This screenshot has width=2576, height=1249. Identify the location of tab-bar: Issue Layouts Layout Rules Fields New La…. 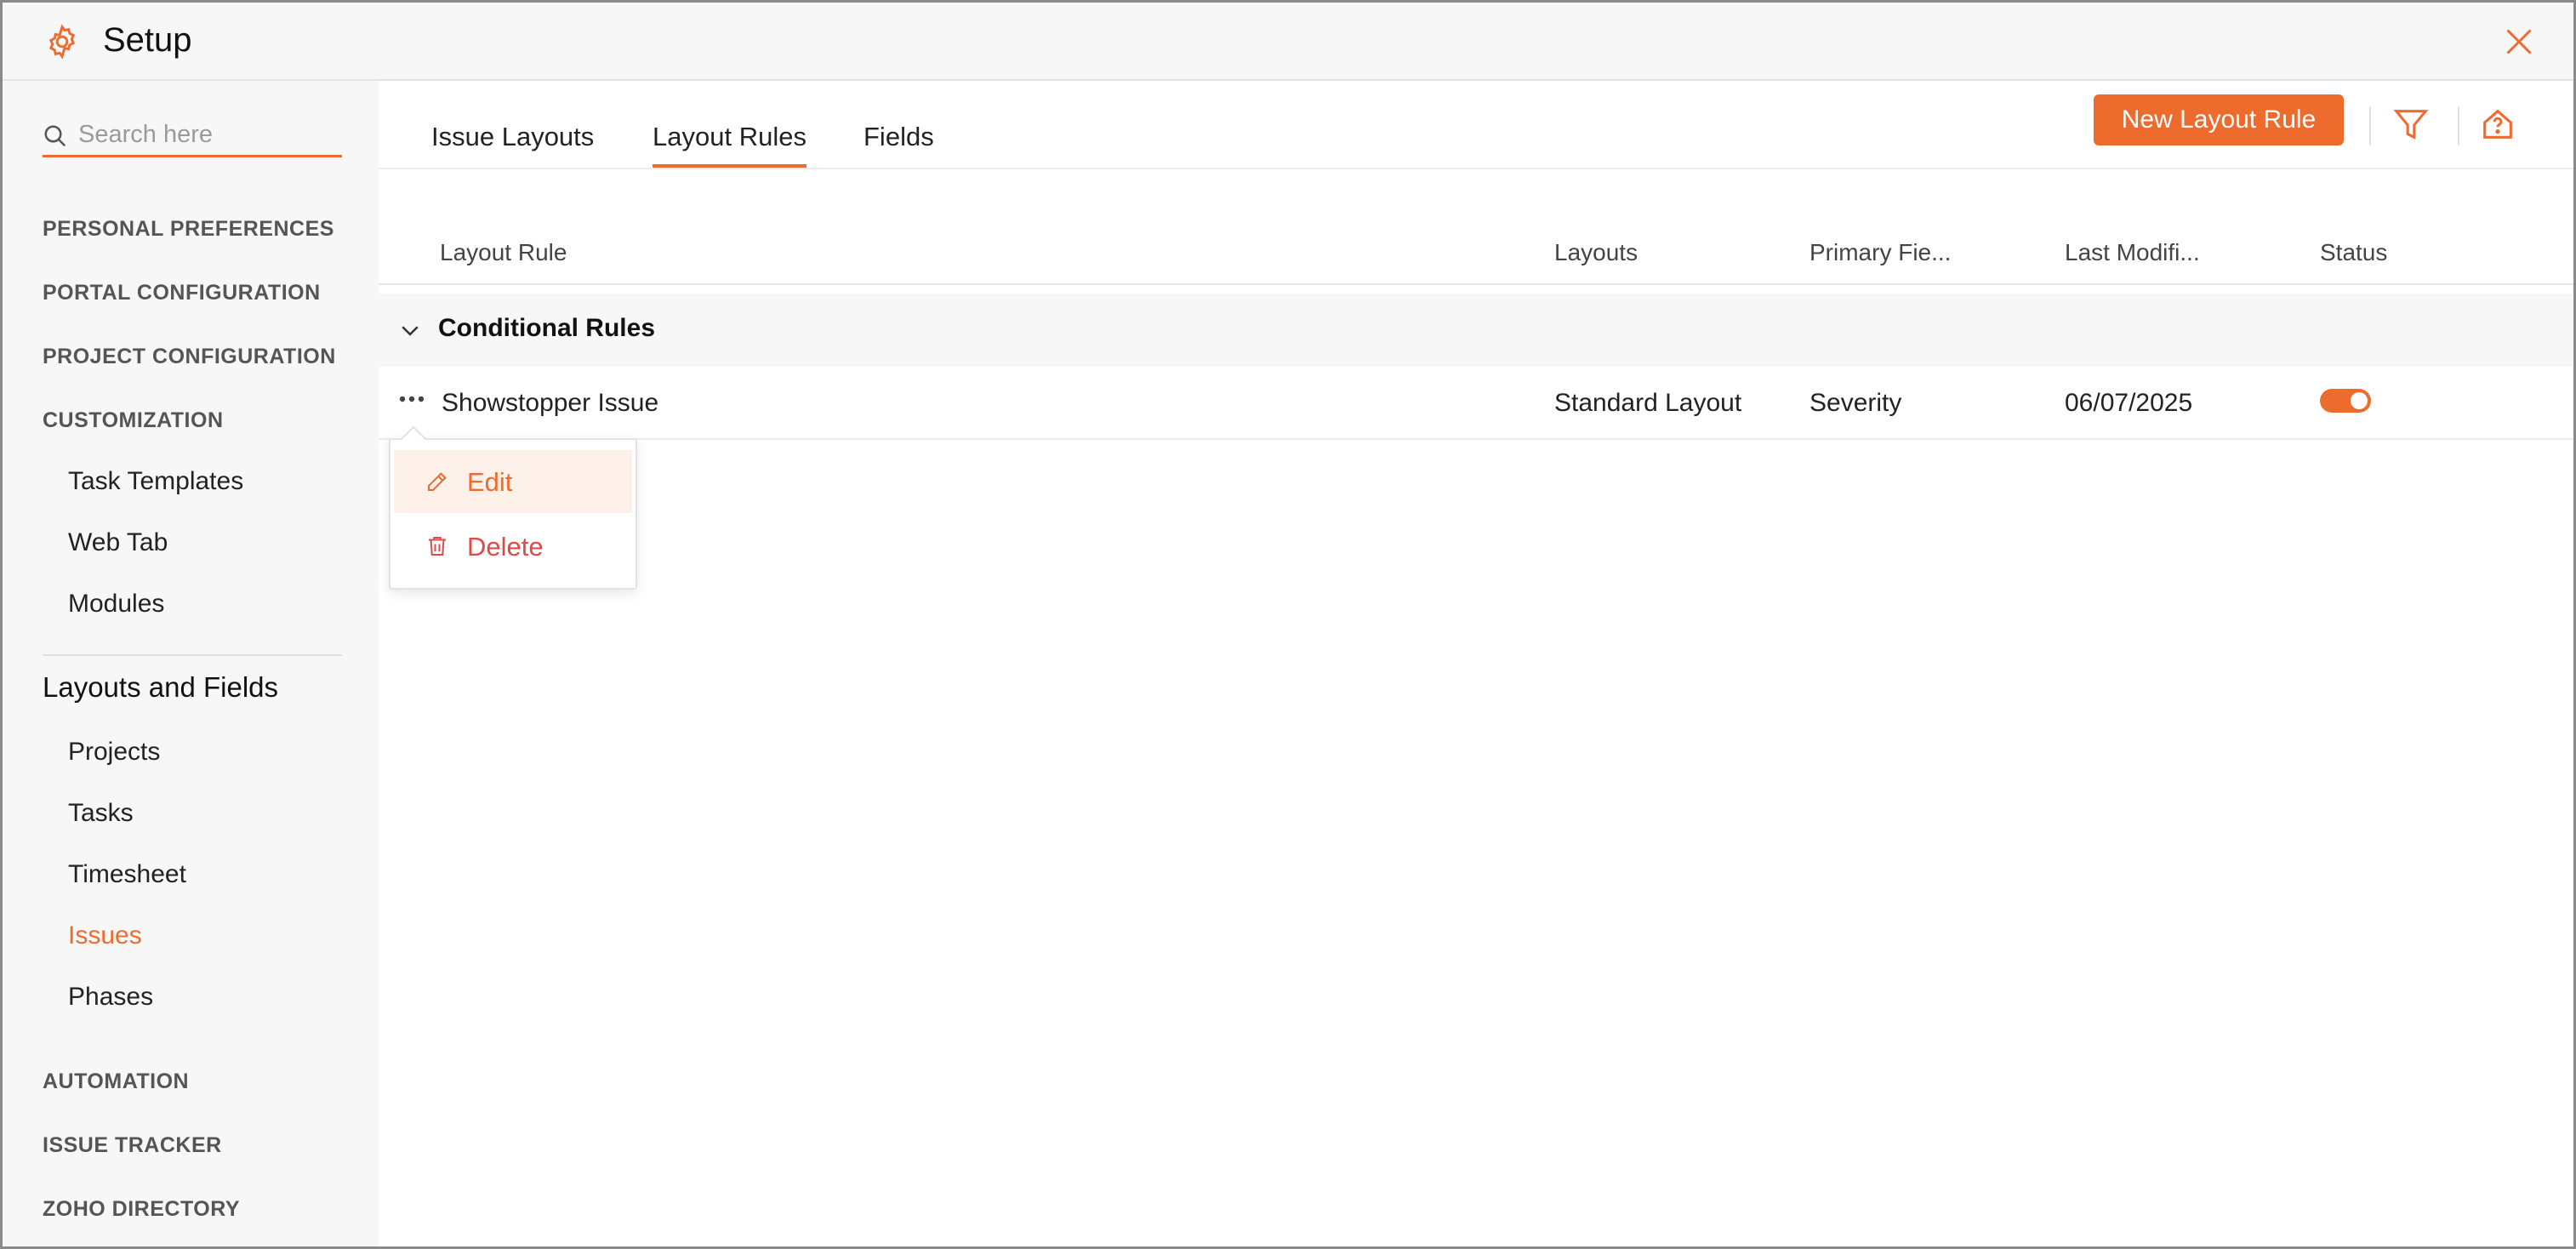
(1476, 125).